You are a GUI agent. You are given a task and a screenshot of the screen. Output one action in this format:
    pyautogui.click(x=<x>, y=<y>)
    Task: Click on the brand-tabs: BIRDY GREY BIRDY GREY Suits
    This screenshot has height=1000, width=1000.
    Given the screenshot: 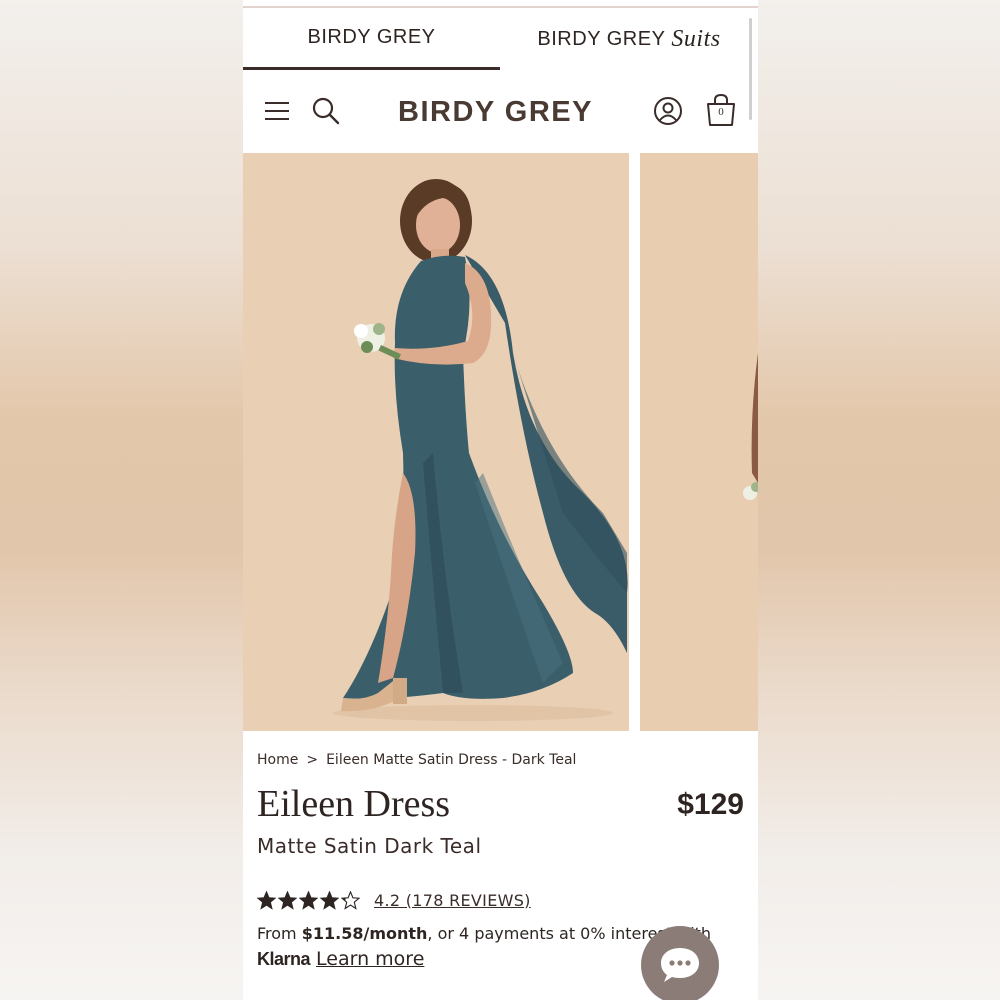 What is the action you would take?
    pyautogui.click(x=500, y=39)
    